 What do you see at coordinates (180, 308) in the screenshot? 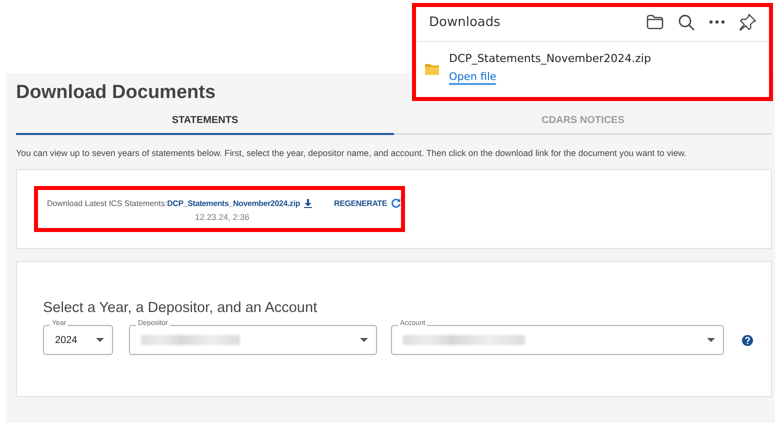
I see `section-heading: Select a Year, a Depositor, and an Account` at bounding box center [180, 308].